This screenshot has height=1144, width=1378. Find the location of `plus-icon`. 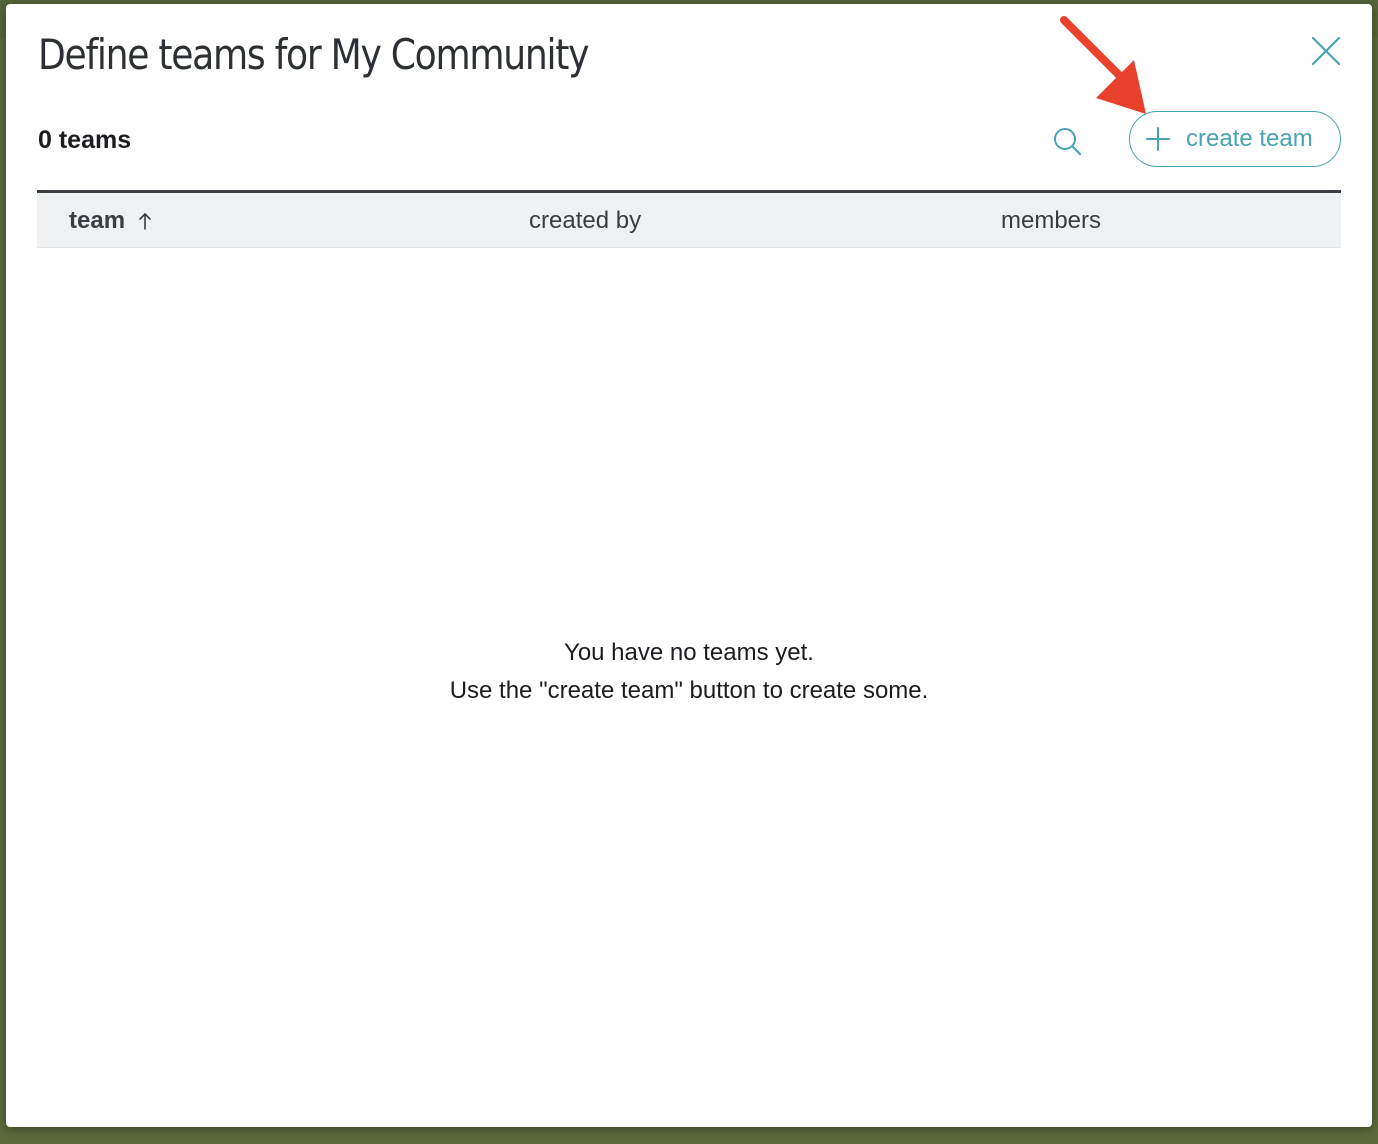

plus-icon is located at coordinates (1158, 139).